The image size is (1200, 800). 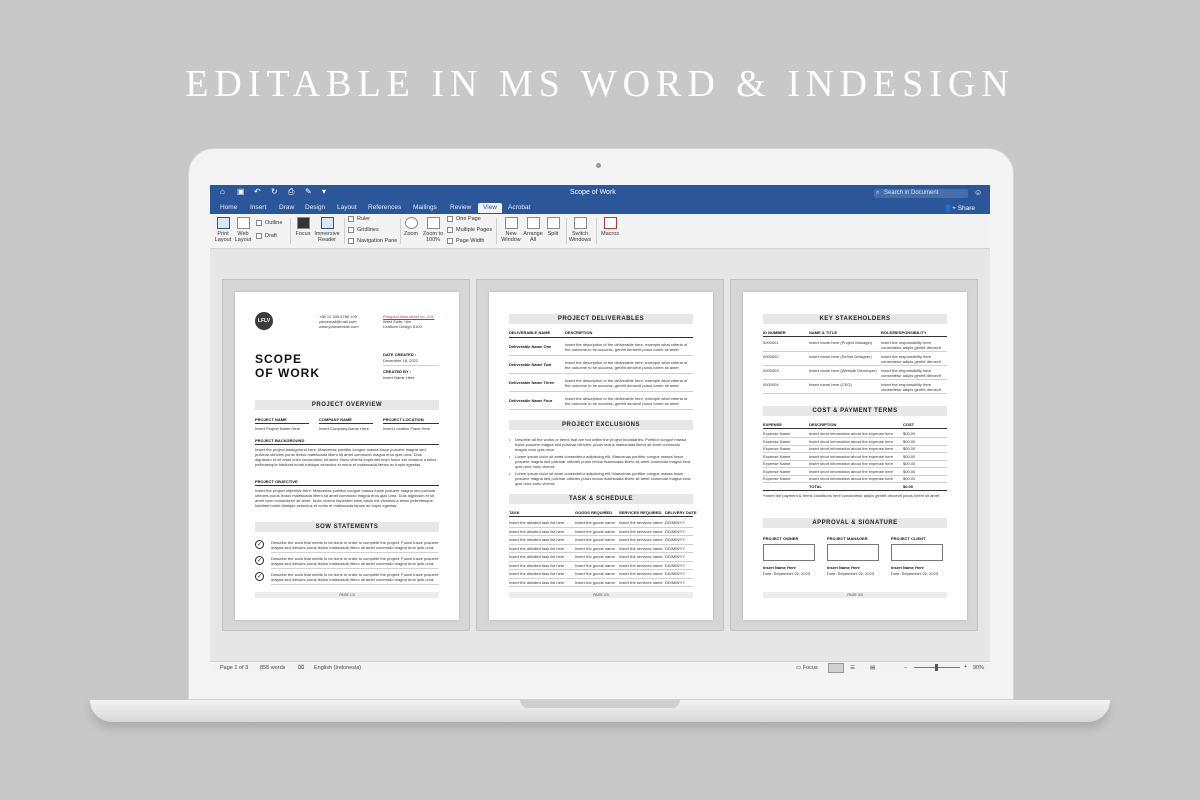 What do you see at coordinates (807, 668) in the screenshot?
I see `focus-mode-button: ▭ Focus` at bounding box center [807, 668].